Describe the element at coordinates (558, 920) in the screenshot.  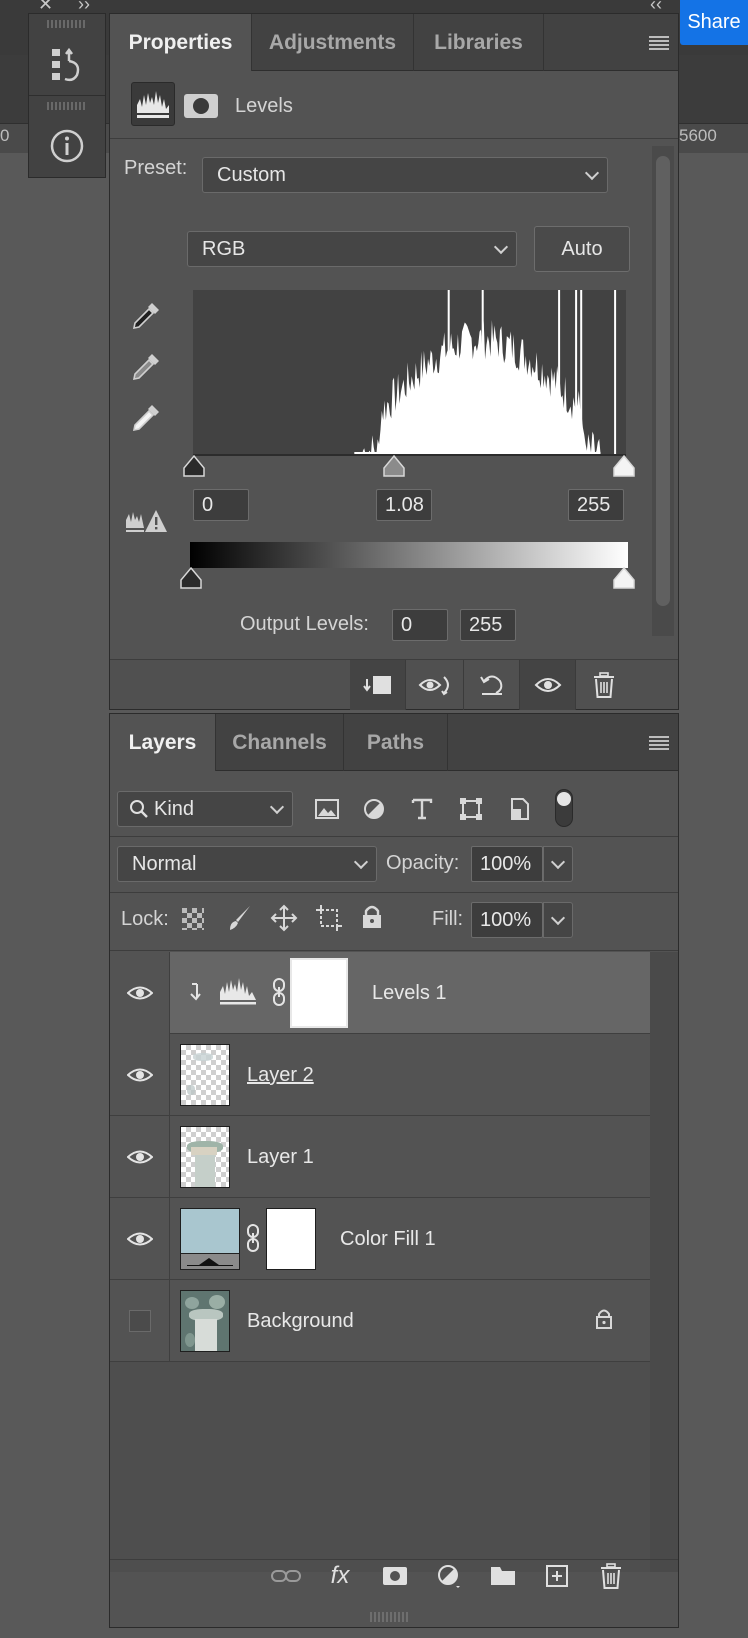
I see `fill-dropdown-button` at that location.